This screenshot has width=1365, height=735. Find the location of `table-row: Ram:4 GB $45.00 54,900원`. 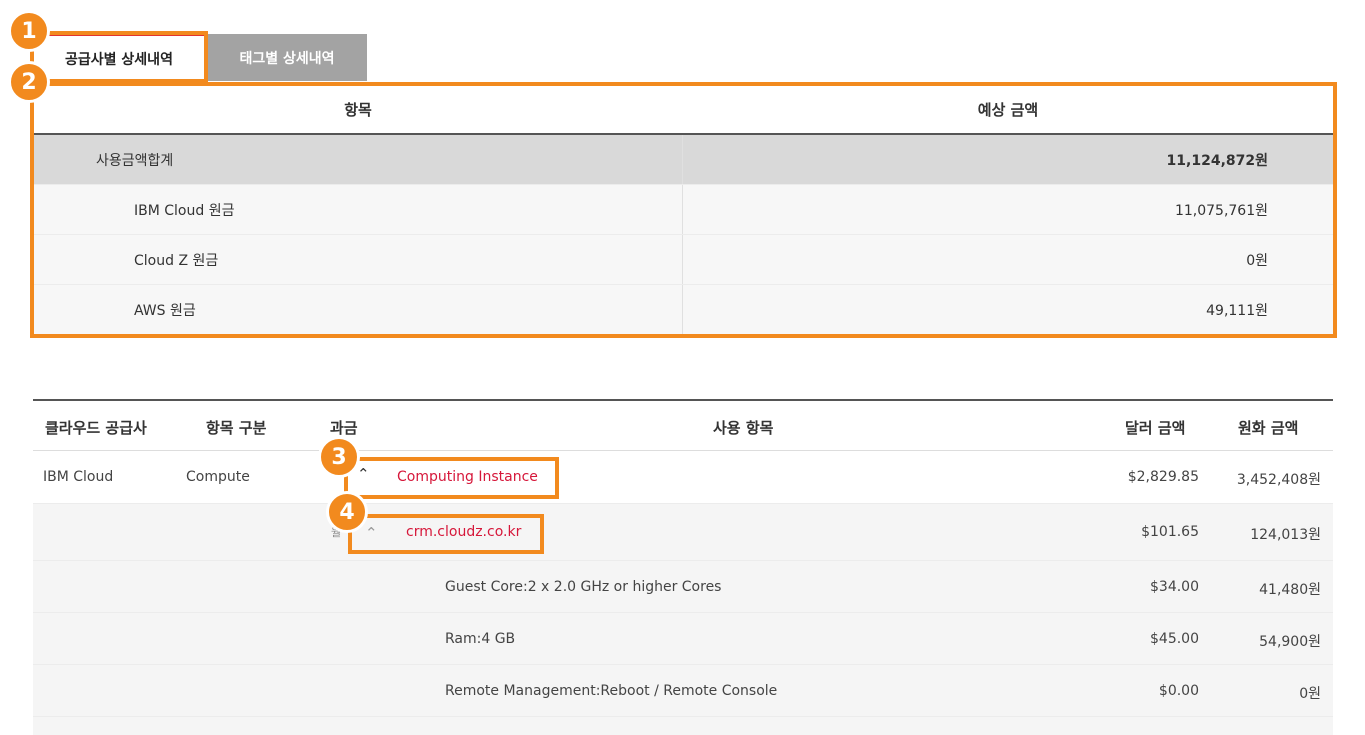

table-row: Ram:4 GB $45.00 54,900원 is located at coordinates (683, 639).